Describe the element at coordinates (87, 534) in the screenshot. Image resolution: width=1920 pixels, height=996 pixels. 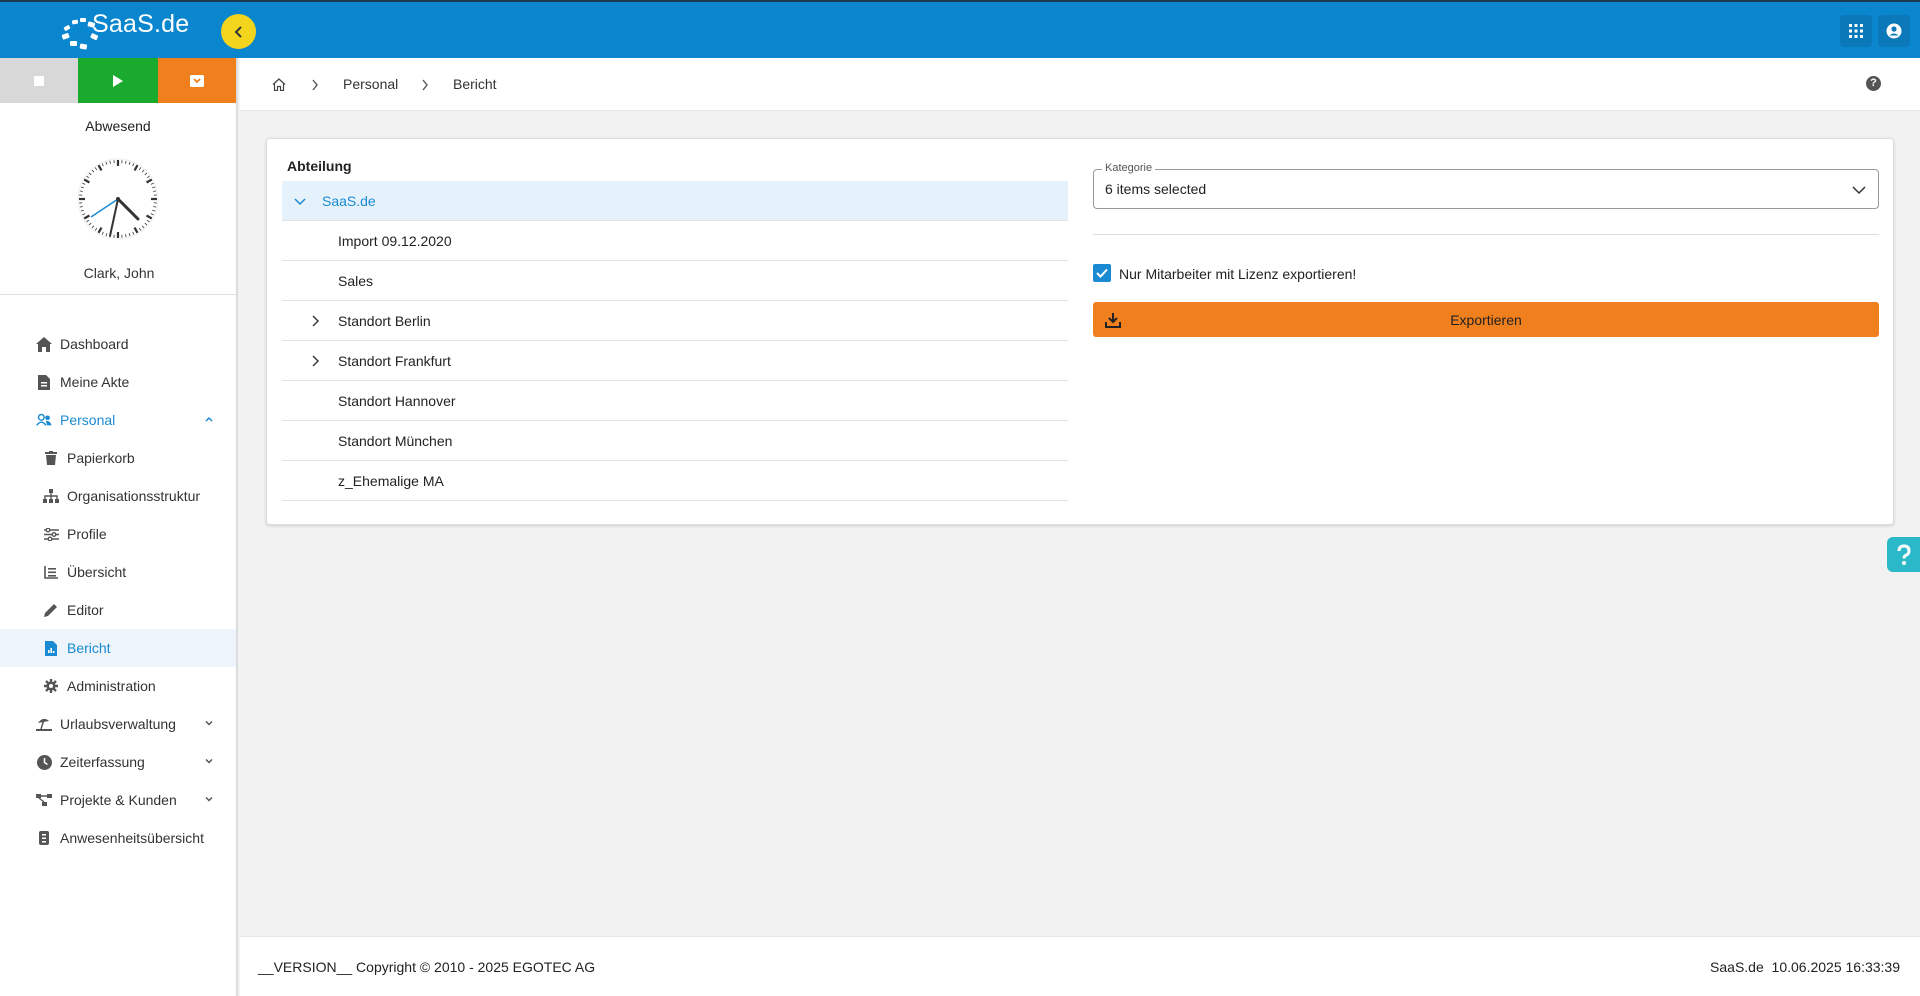
I see `nav-label: Profile` at that location.